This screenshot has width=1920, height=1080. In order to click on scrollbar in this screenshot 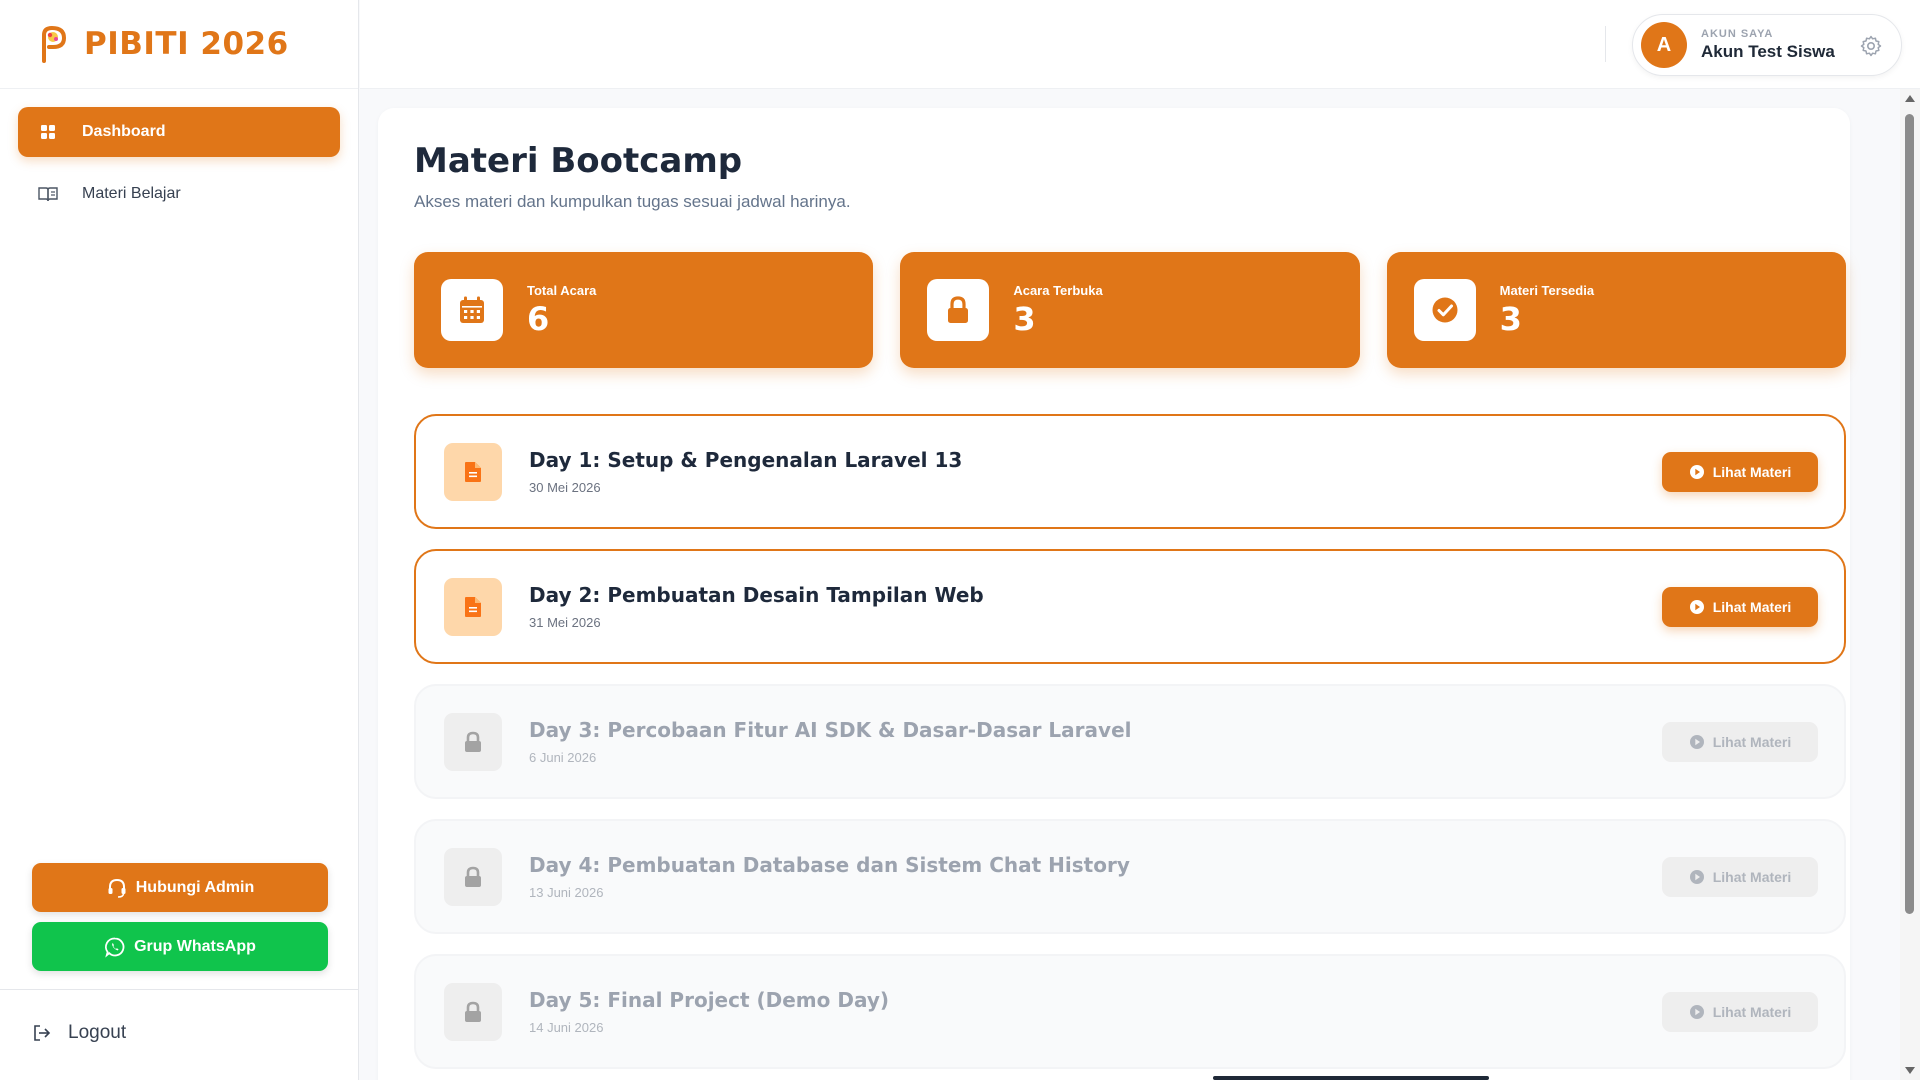, I will do `click(1910, 584)`.